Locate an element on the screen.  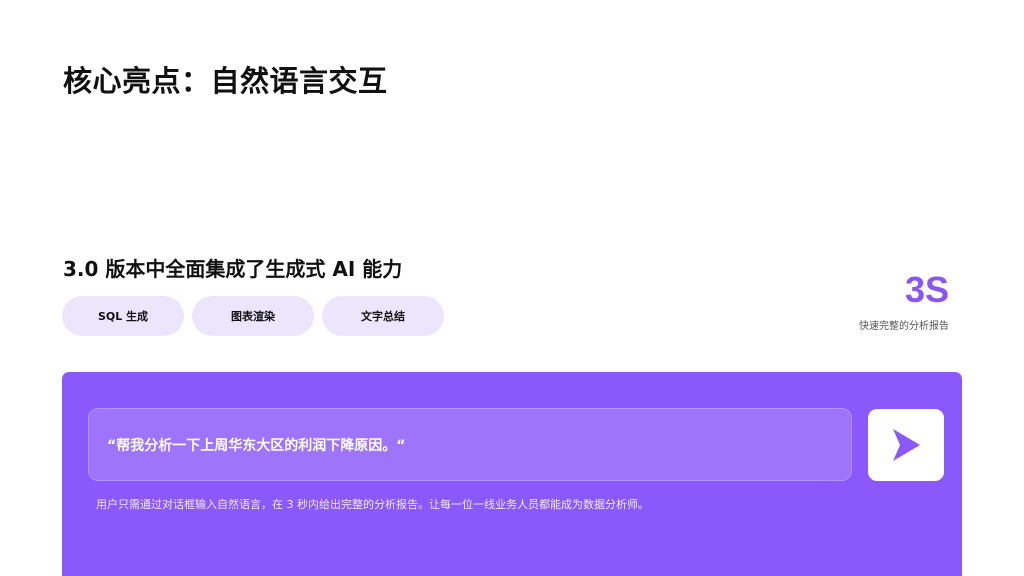
section-subtitle: 3.0 版本中全面集成了生成式 AI 能力 is located at coordinates (233, 269).